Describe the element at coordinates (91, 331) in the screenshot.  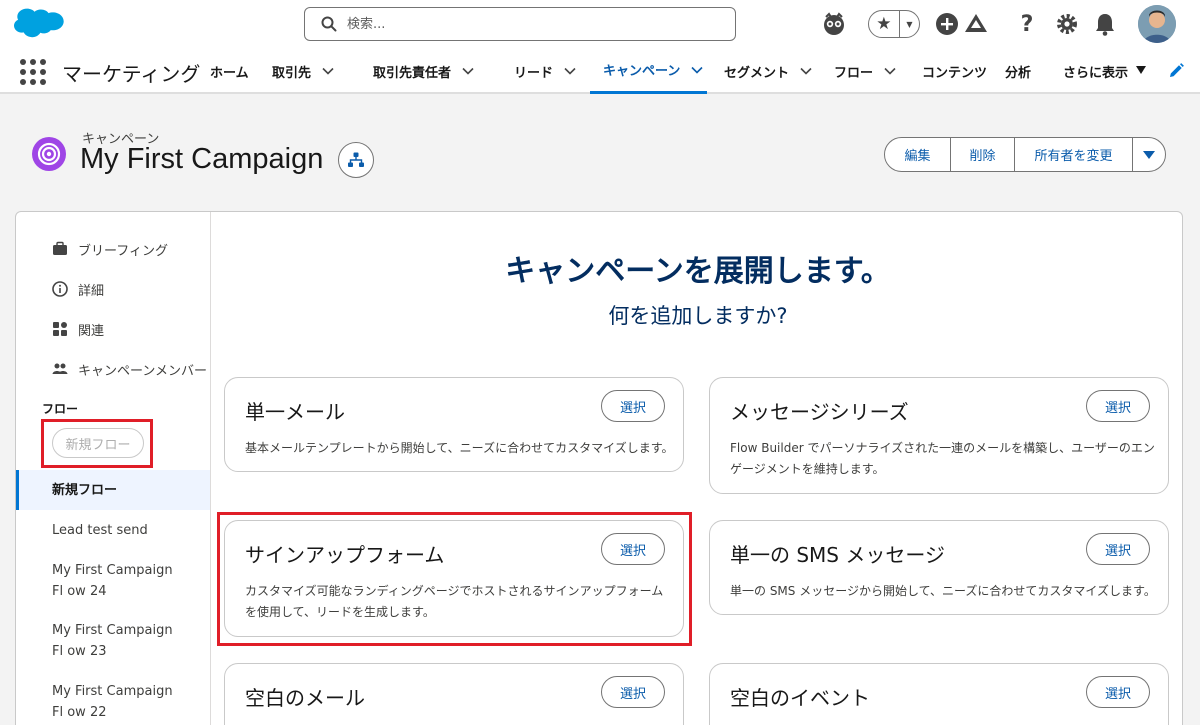
I see `sidebar-item-label: 関連` at that location.